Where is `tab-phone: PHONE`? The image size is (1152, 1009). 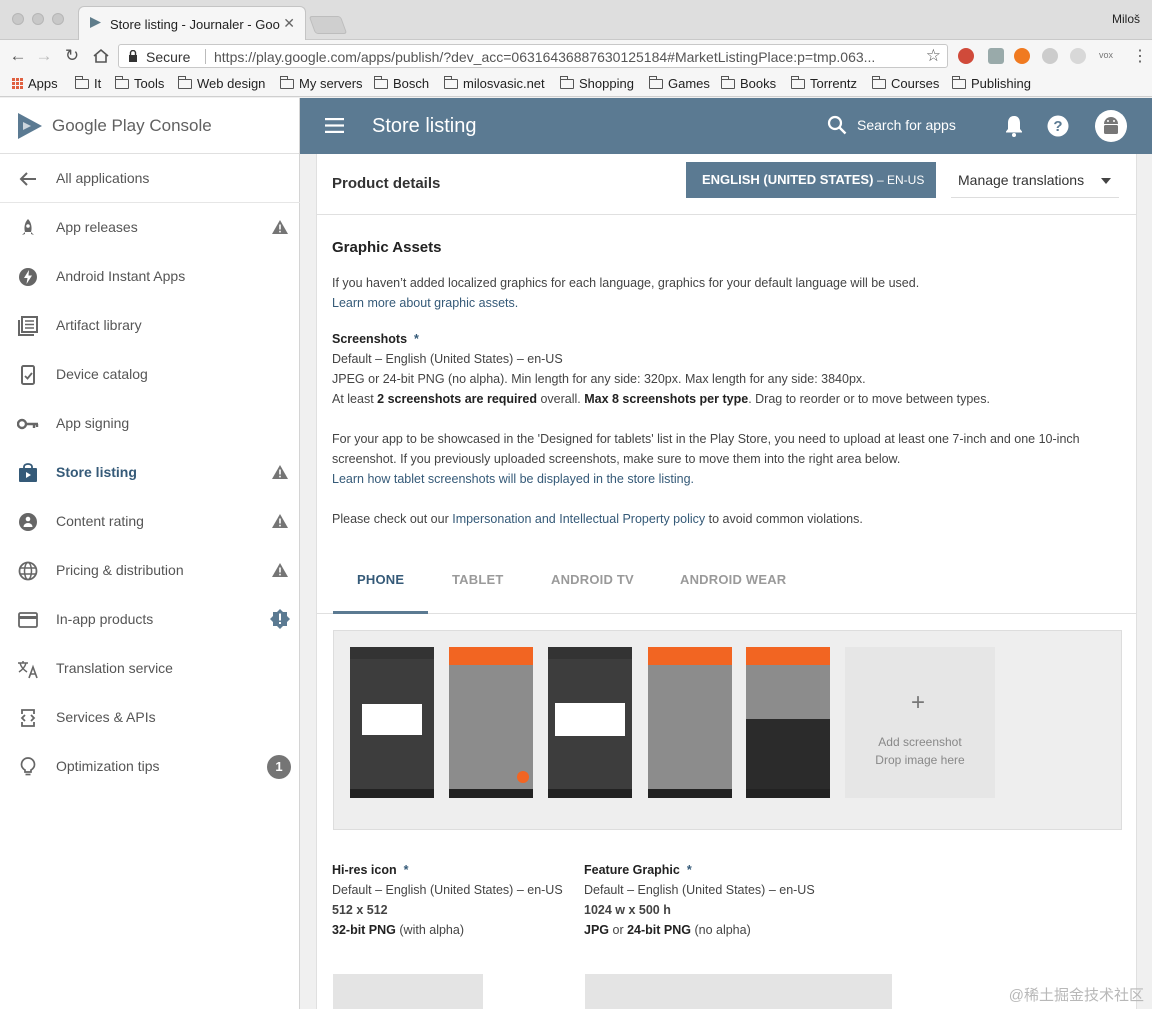 tab-phone: PHONE is located at coordinates (380, 579).